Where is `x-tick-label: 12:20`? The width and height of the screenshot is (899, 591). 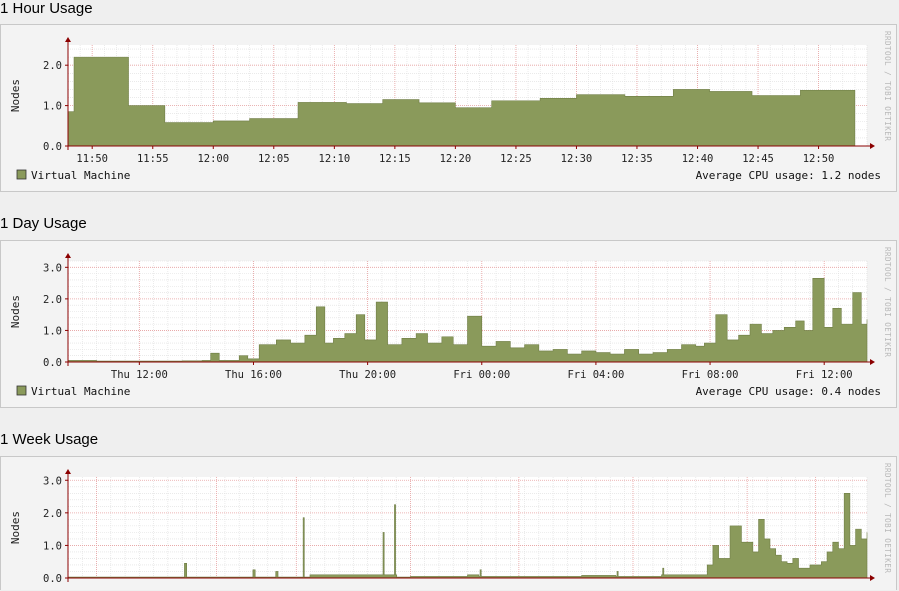
x-tick-label: 12:20 is located at coordinates (456, 159).